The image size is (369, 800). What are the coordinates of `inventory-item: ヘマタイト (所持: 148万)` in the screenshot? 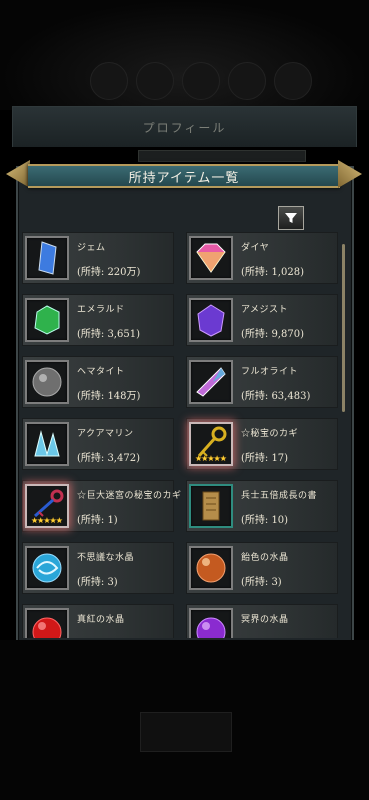 It's located at (98, 382).